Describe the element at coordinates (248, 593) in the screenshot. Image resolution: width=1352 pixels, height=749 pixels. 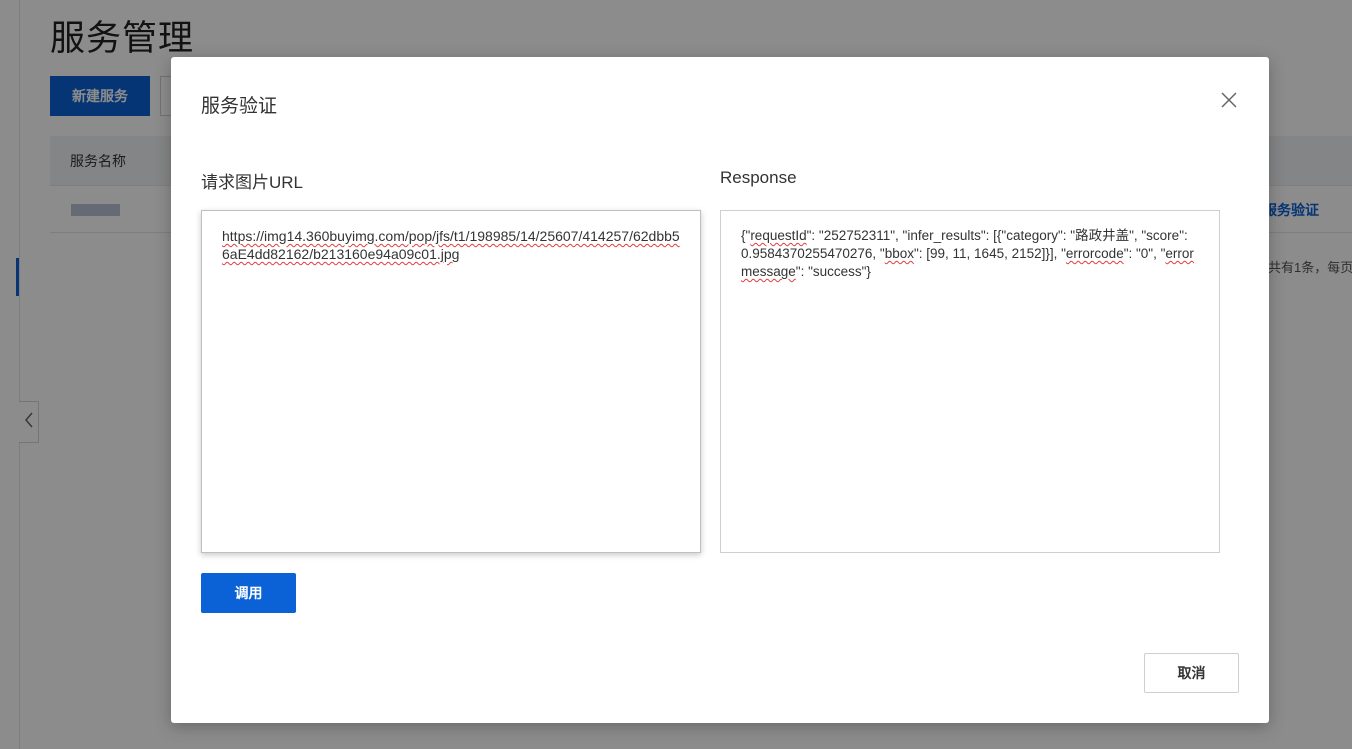
I see `invoke-button: 调用` at that location.